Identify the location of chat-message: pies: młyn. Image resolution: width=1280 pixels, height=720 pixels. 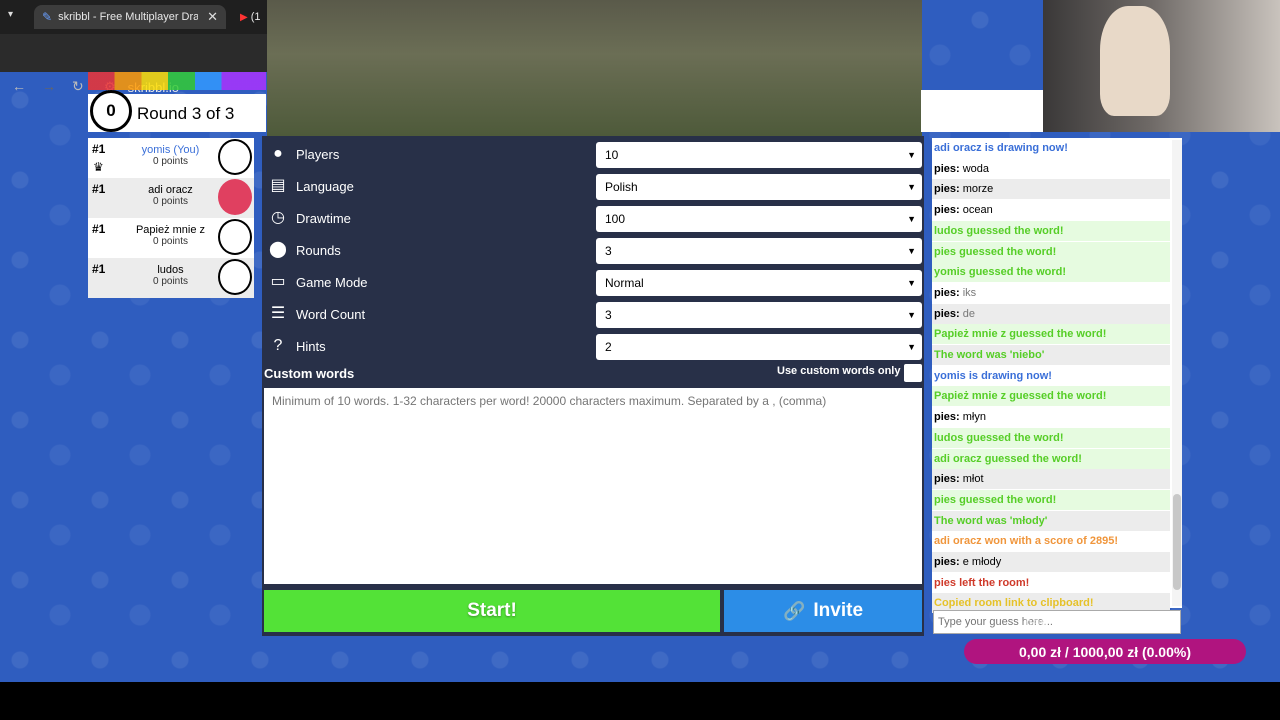
(1051, 417).